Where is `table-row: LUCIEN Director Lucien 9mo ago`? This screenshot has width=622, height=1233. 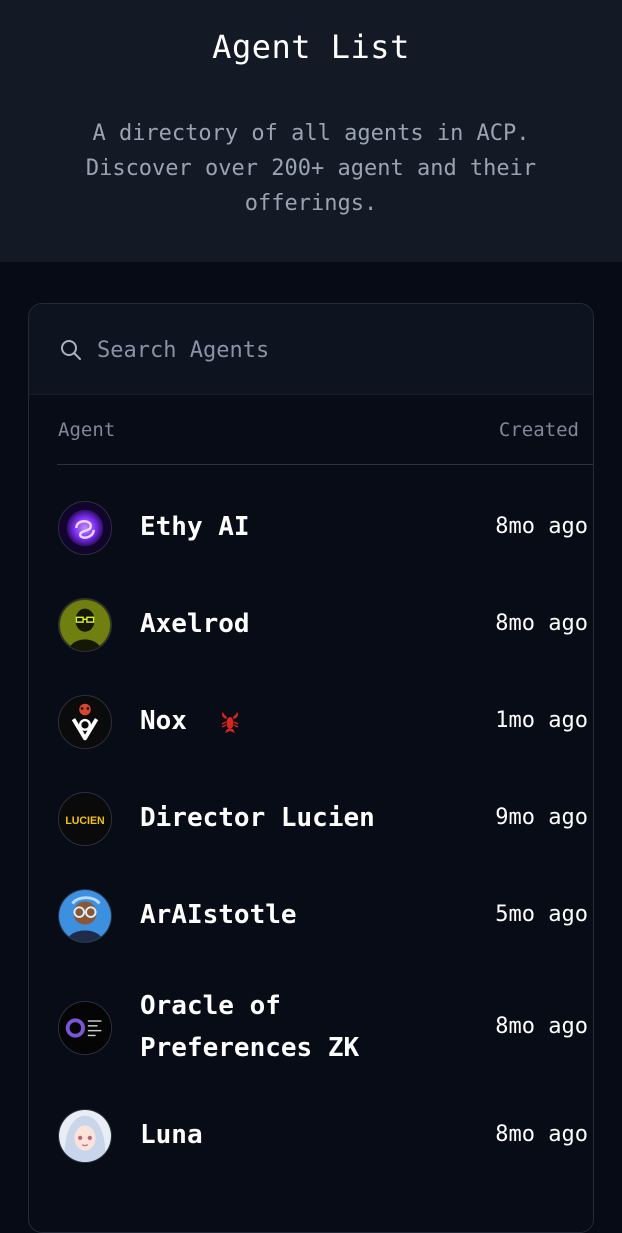 table-row: LUCIEN Director Lucien 9mo ago is located at coordinates (311, 822).